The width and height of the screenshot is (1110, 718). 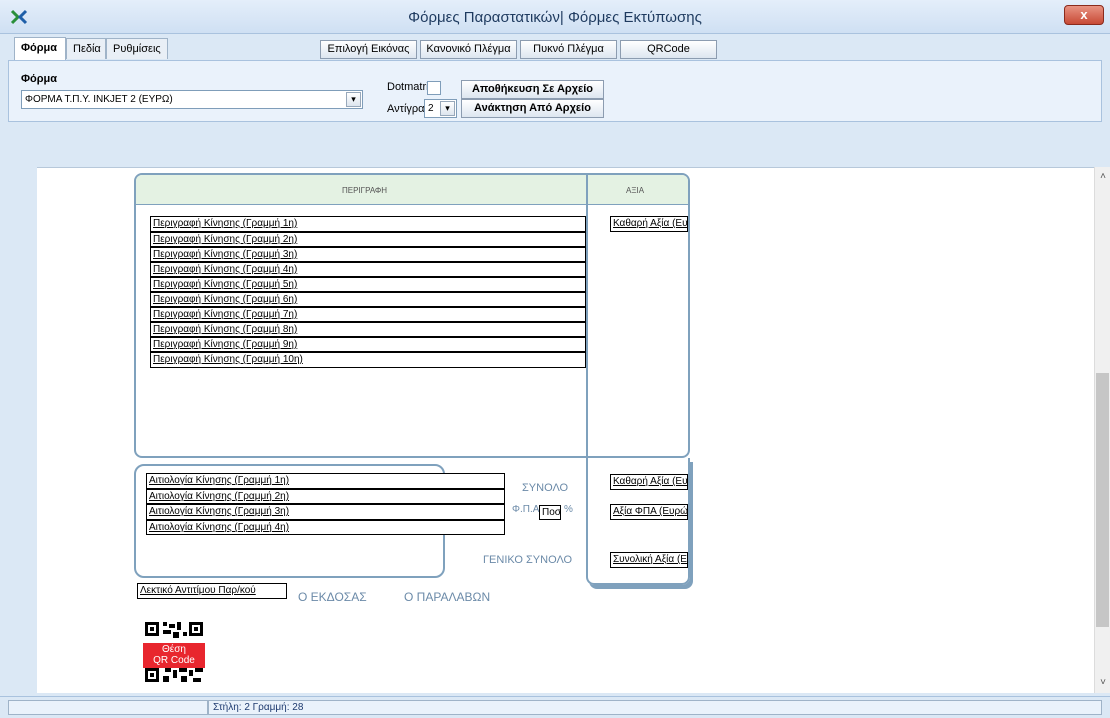 I want to click on tab-settings: Ρυθμίσεις, so click(x=137, y=48).